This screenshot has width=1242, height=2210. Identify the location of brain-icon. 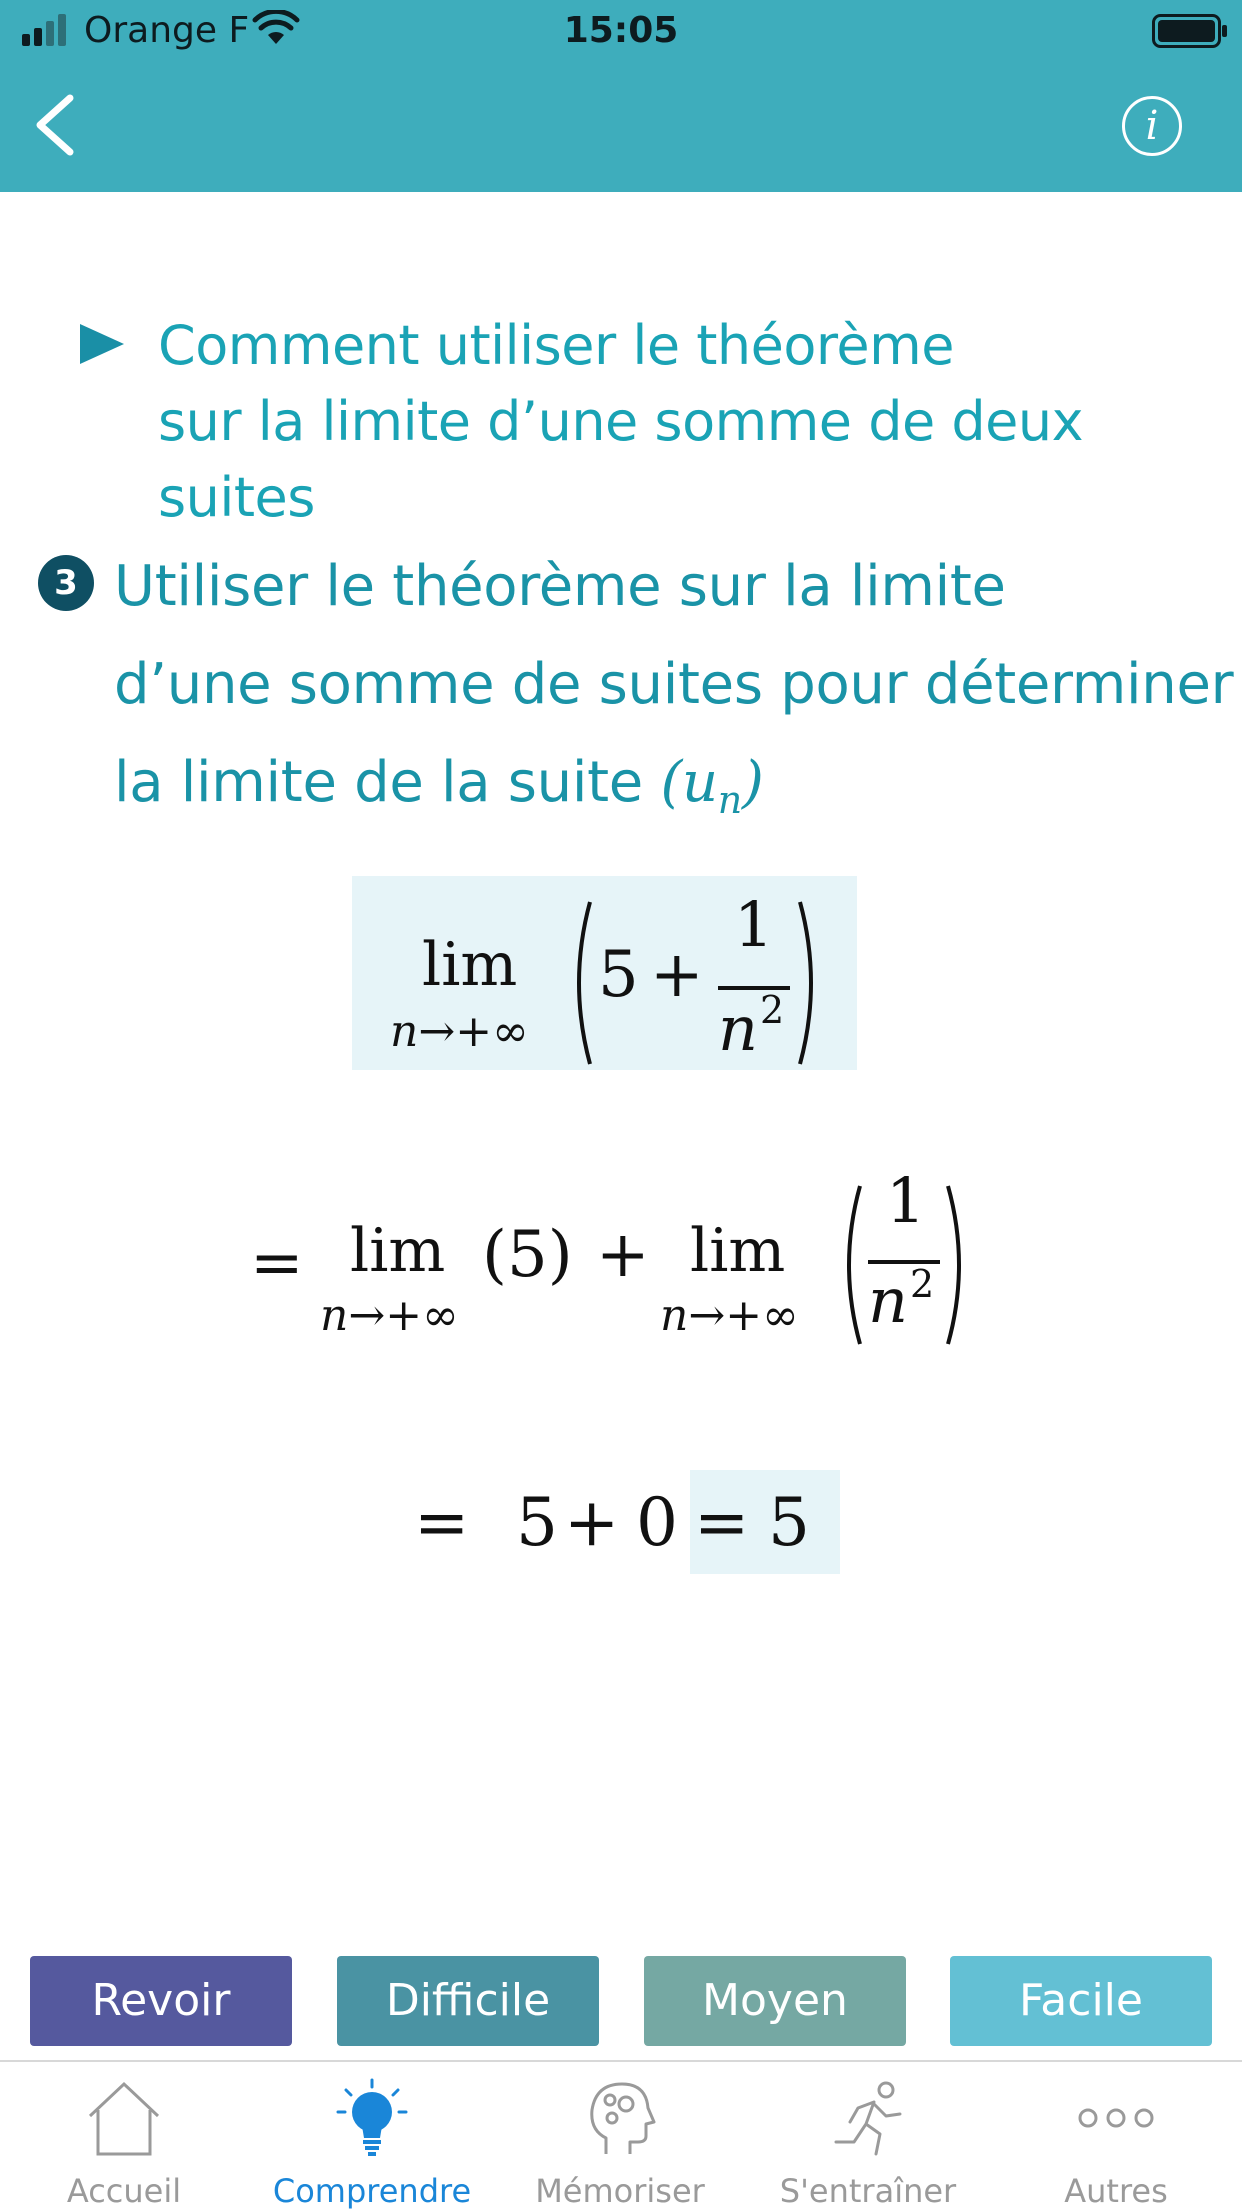
(623, 2118).